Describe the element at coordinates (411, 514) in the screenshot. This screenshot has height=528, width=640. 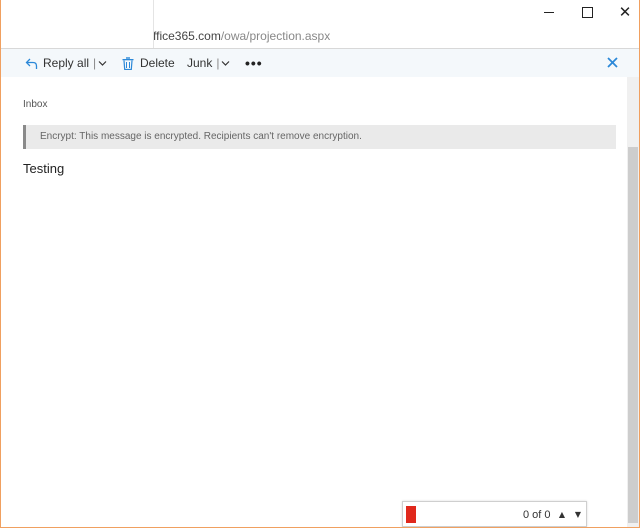
I see `find-input` at that location.